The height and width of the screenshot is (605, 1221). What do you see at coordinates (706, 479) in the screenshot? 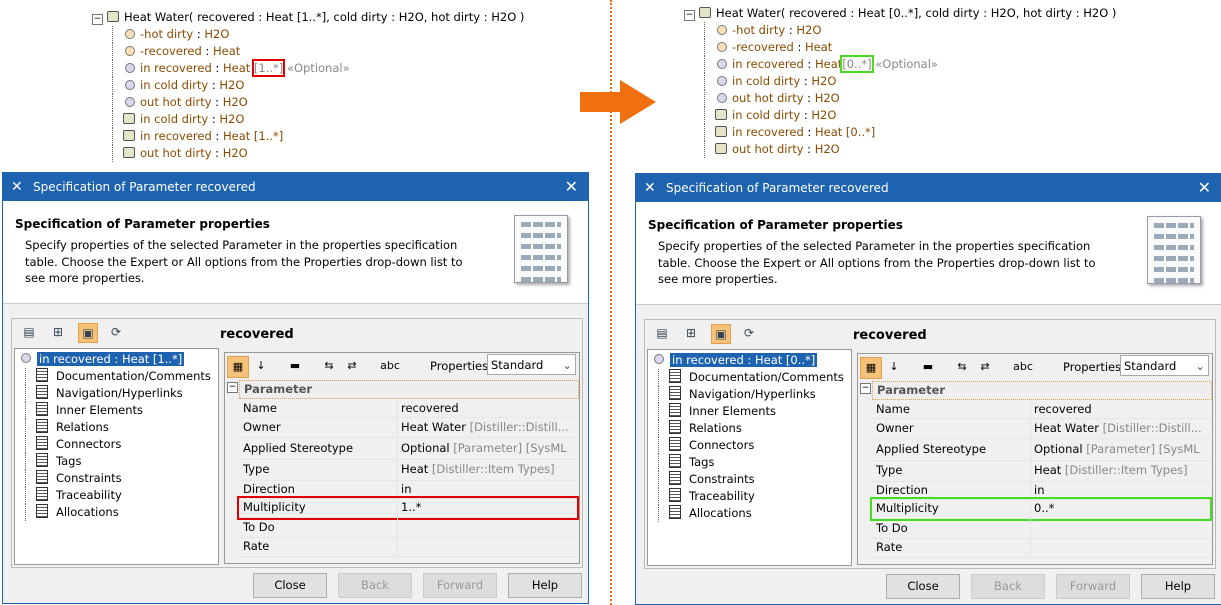
I see `nav-item: Constraints` at bounding box center [706, 479].